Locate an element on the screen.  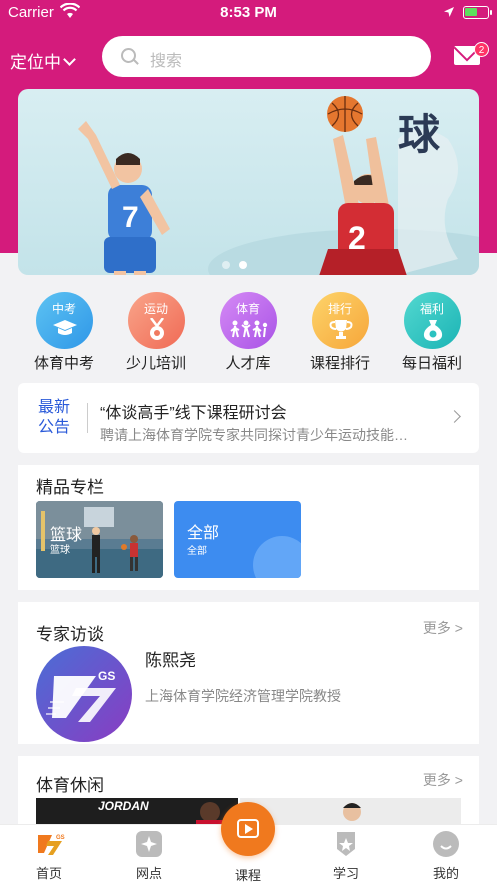
tab-courses: 课程 is located at coordinates (248, 874).